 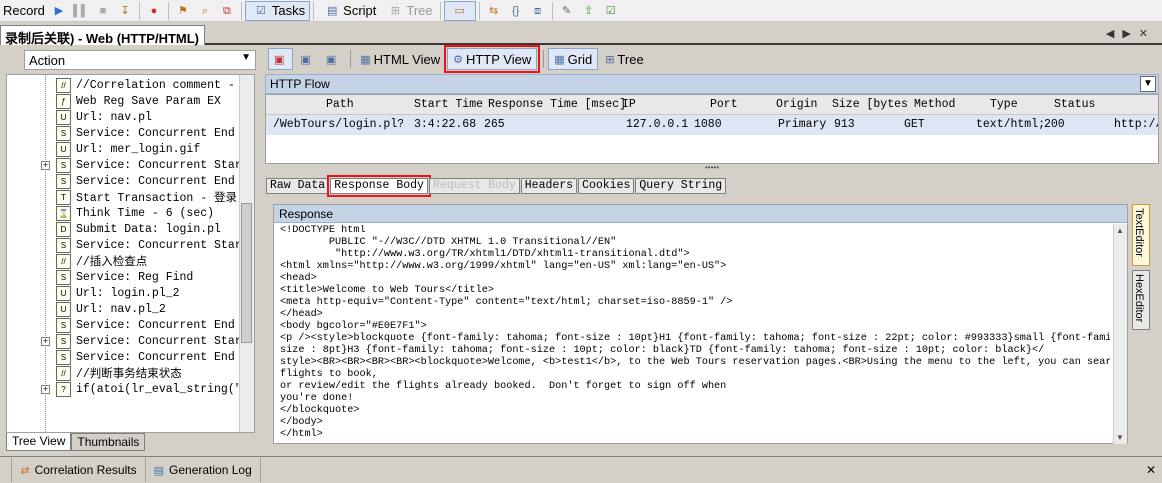 What do you see at coordinates (39, 442) in the screenshot?
I see `tab-tree-view: Tree View` at bounding box center [39, 442].